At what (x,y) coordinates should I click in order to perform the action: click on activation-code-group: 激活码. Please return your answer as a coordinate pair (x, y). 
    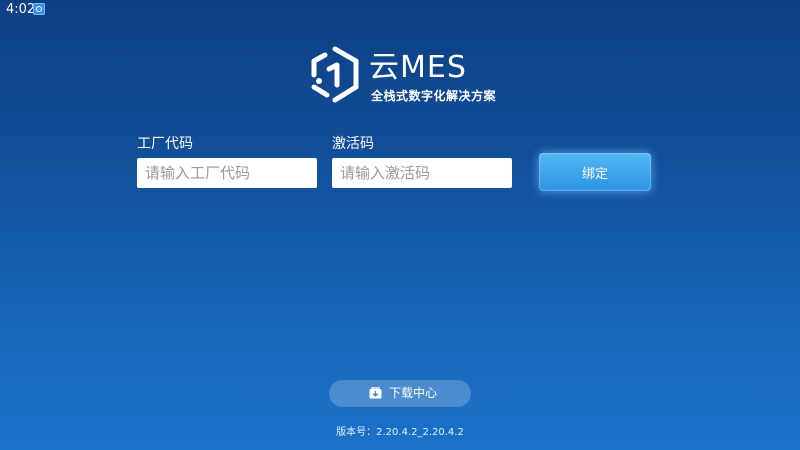
    Looking at the image, I should click on (423, 161).